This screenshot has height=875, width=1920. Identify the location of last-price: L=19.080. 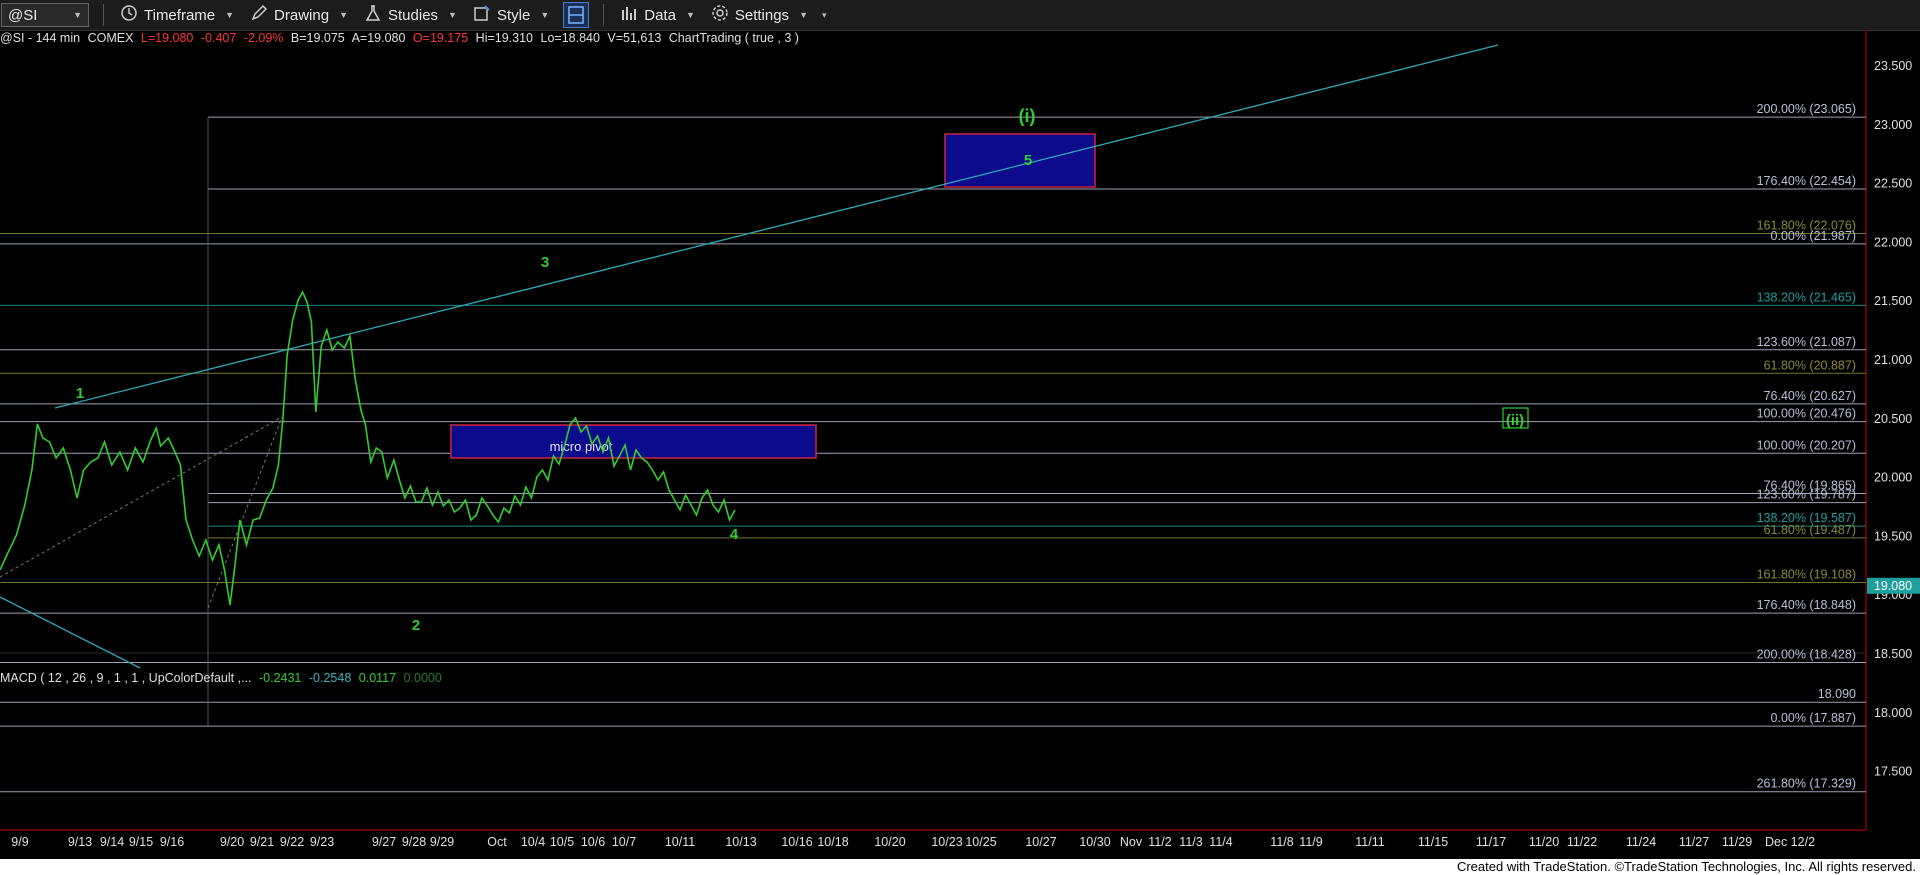
(167, 38).